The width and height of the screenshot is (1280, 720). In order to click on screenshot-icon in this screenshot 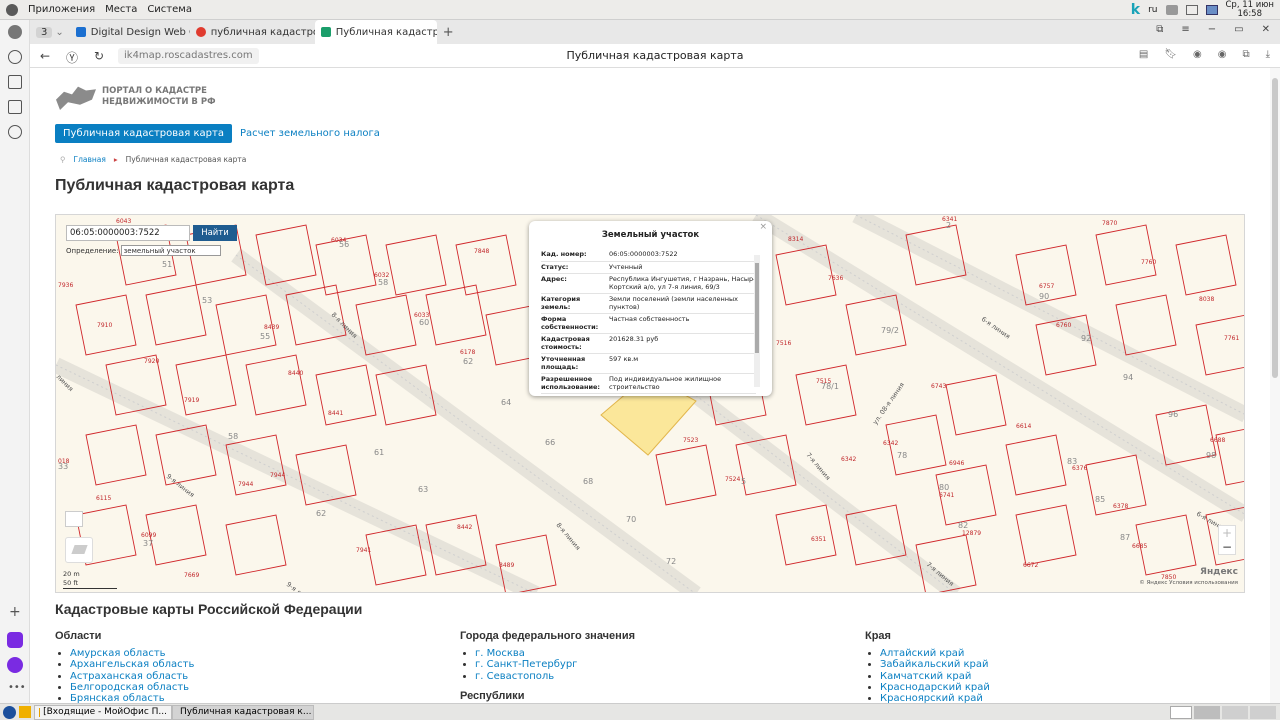, I will do `click(15, 107)`.